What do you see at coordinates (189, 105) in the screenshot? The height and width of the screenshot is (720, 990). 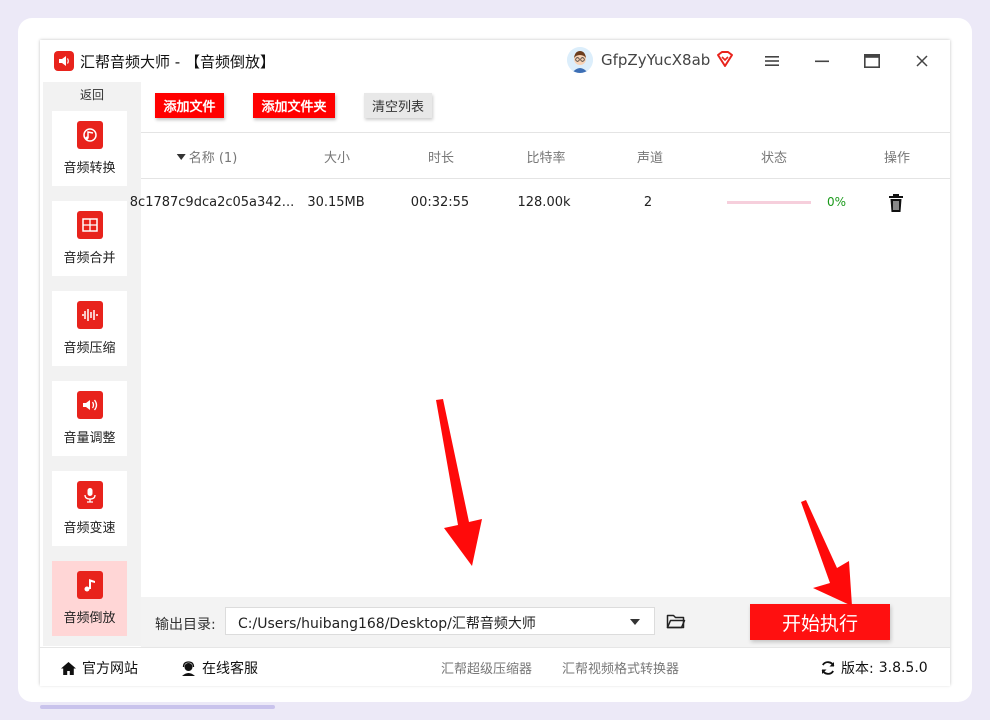 I see `add-file-button: 添加文件` at bounding box center [189, 105].